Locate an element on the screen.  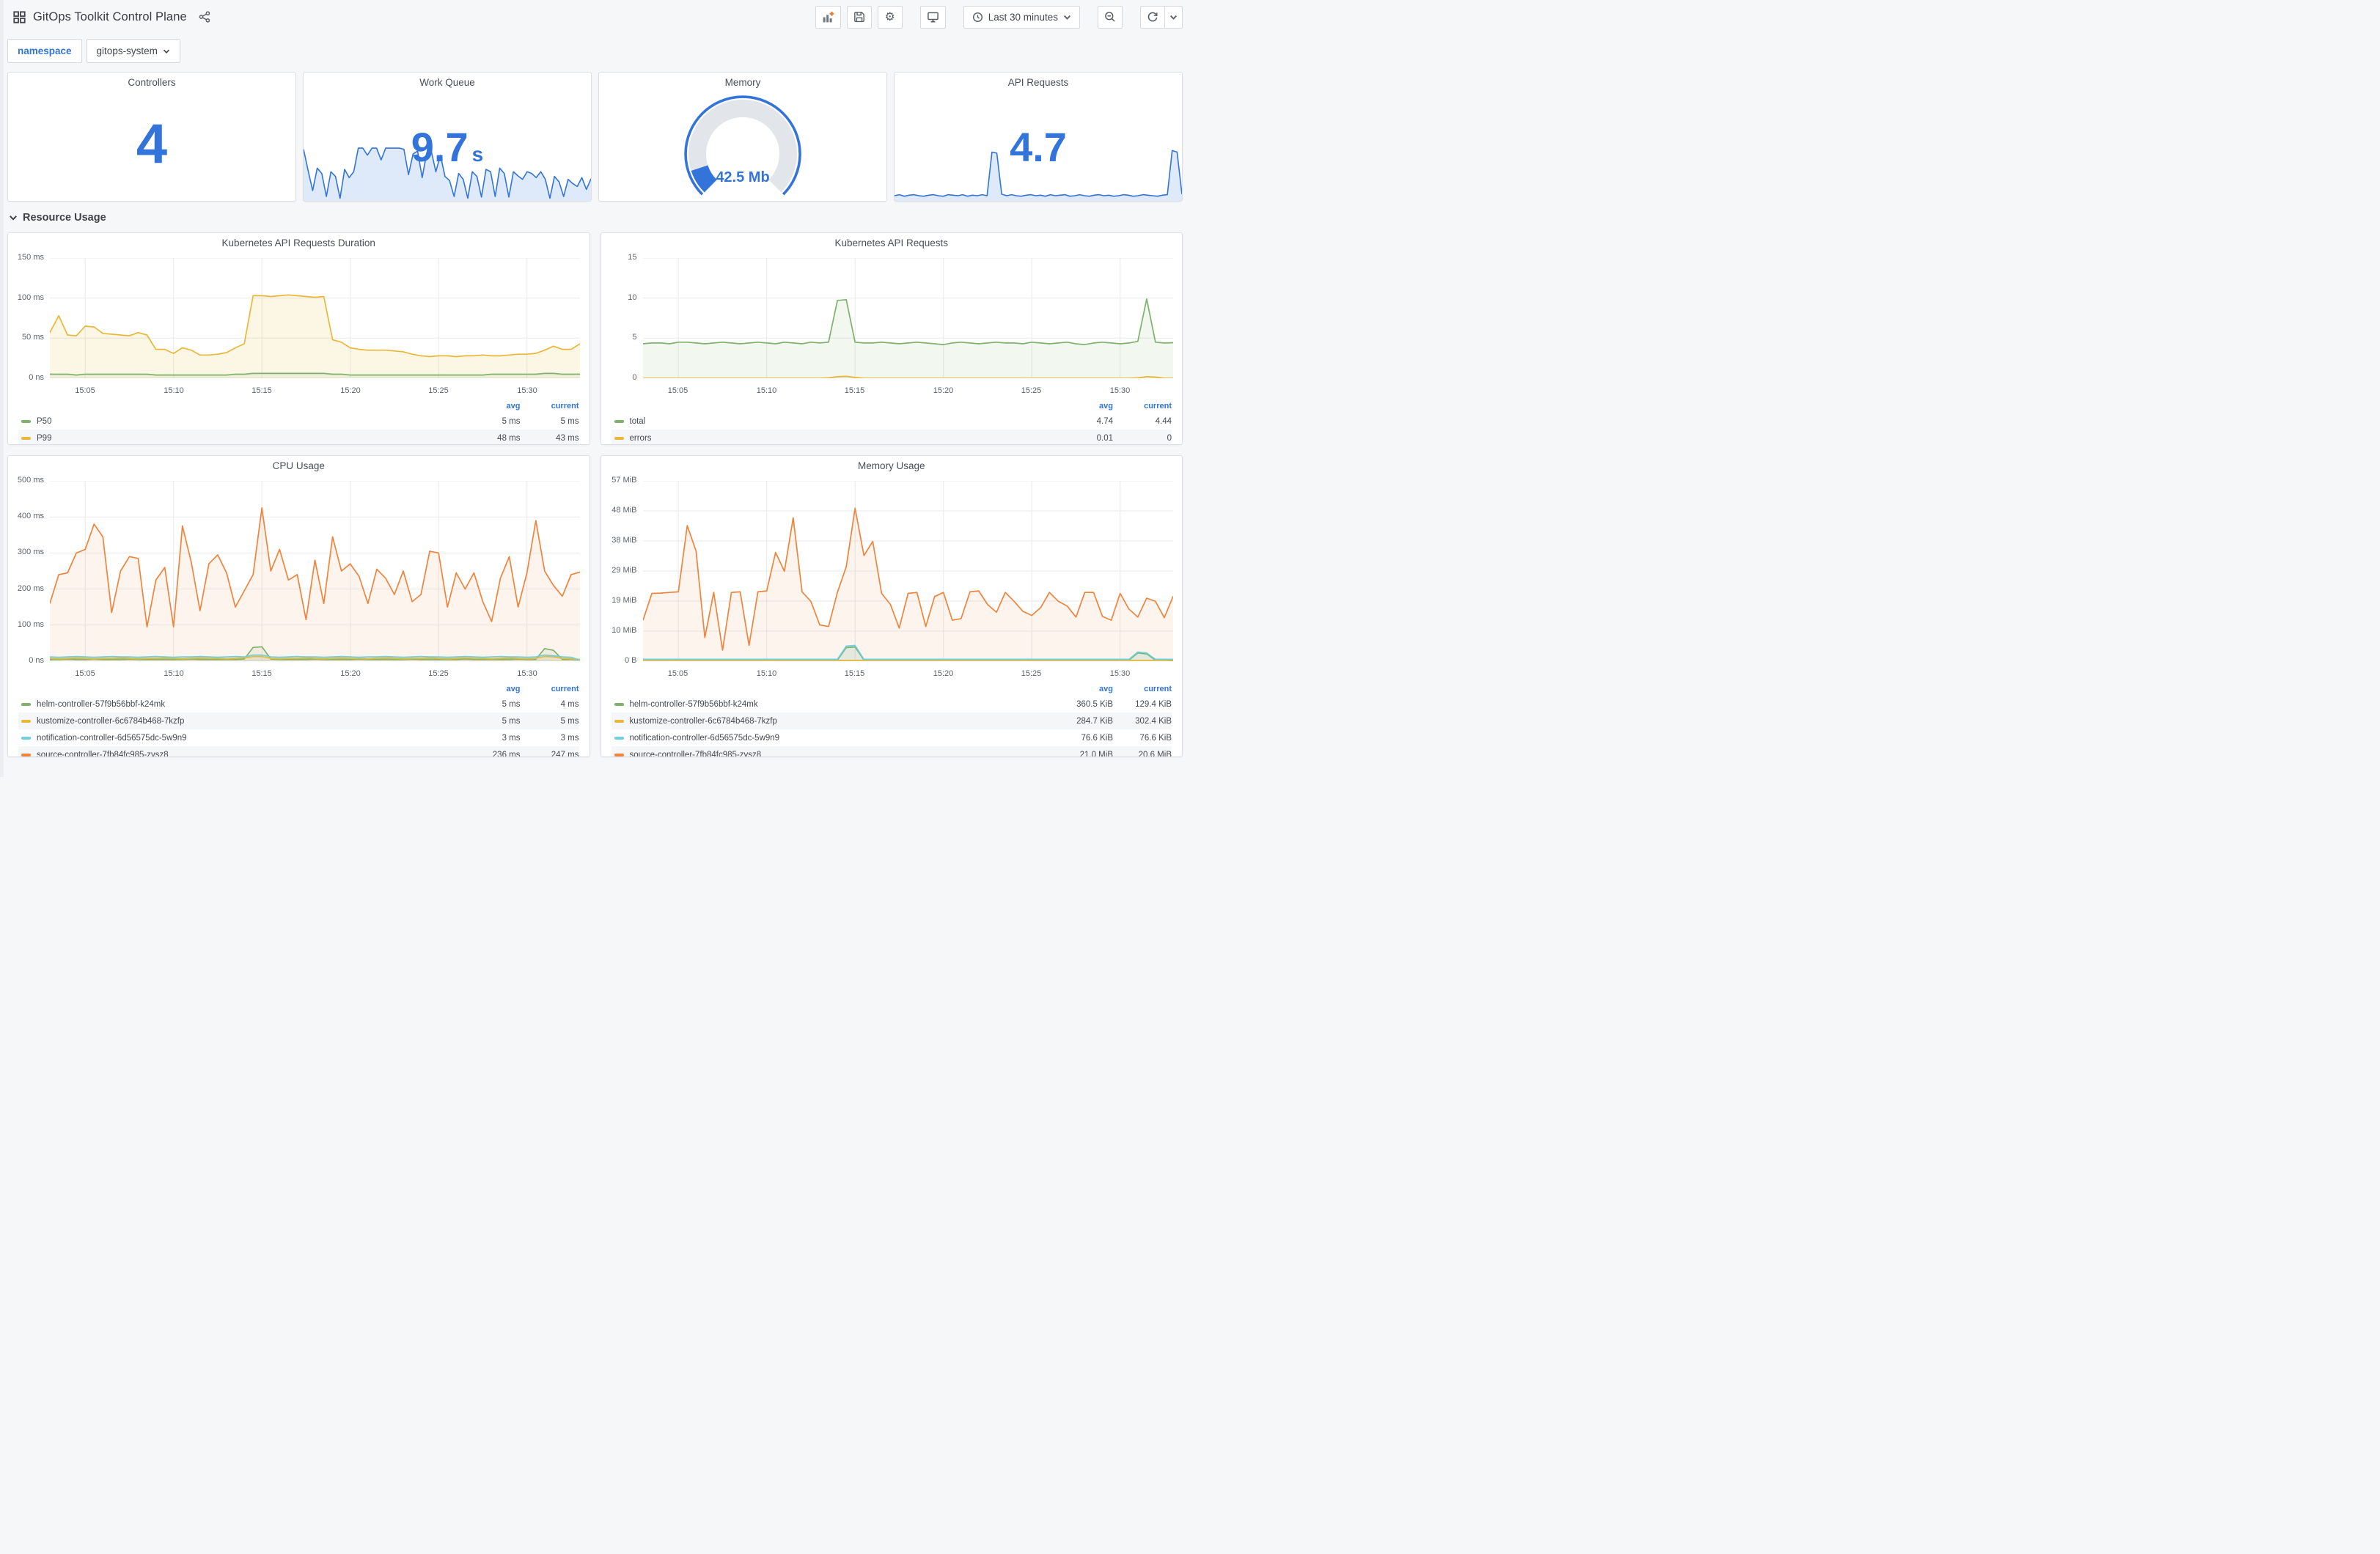
legend-row: errors 0.01 0 is located at coordinates (892, 437).